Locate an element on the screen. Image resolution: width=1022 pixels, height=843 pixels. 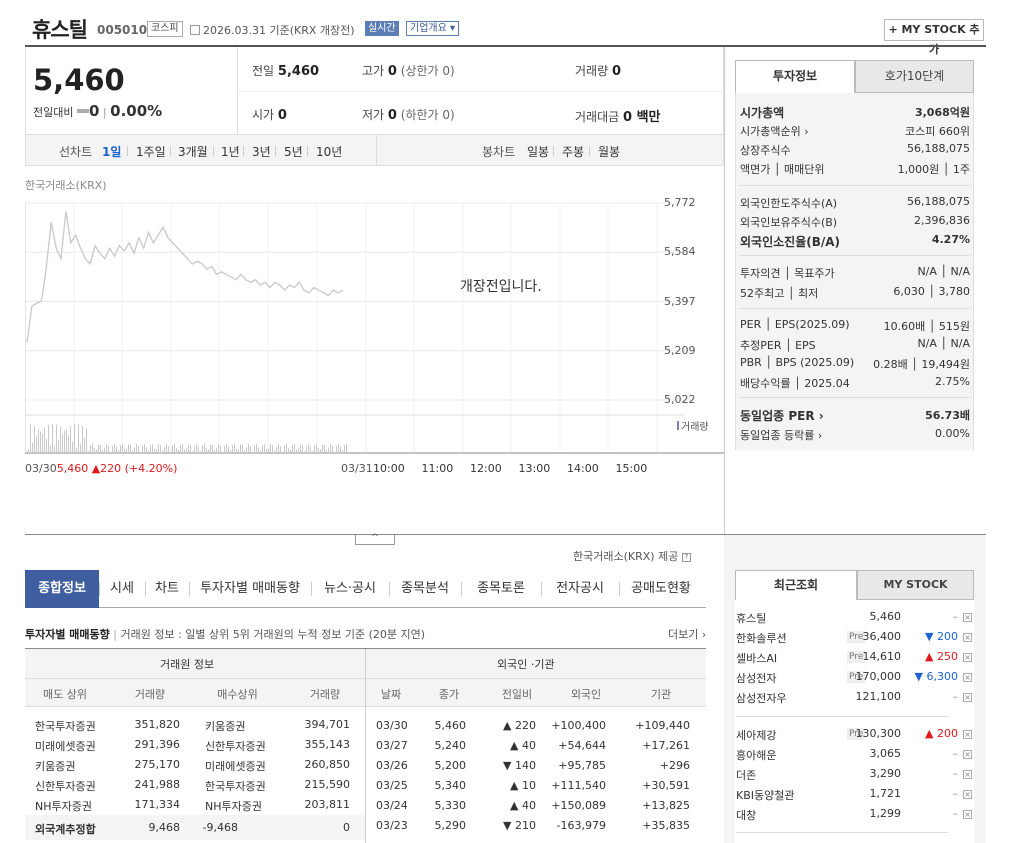
nav-tab-2: 차트 is located at coordinates (167, 589).